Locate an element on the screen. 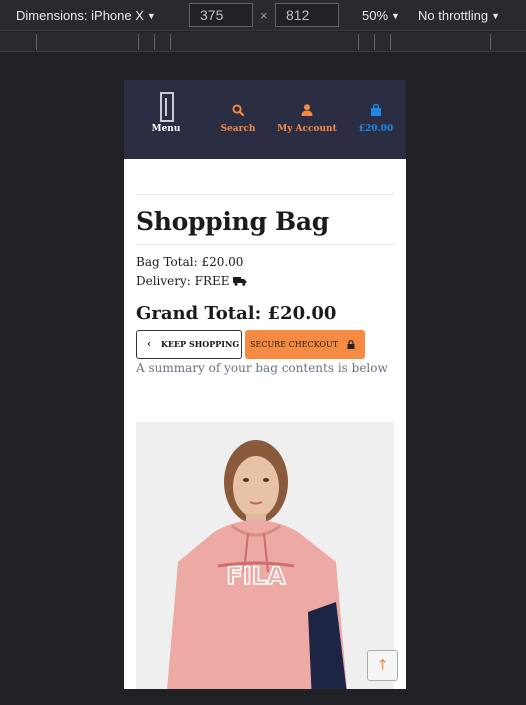 This screenshot has height=705, width=526. throttling-label: No throttling is located at coordinates (453, 15).